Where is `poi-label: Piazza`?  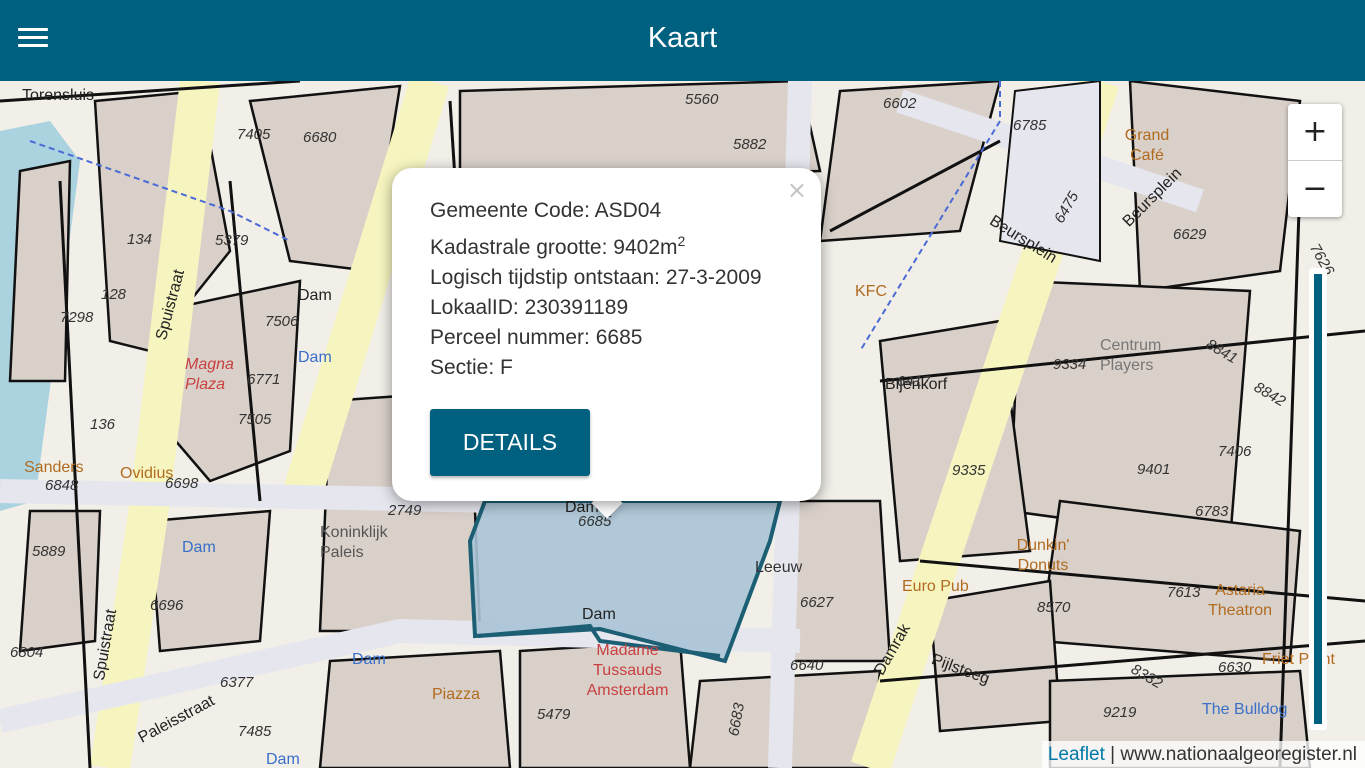 poi-label: Piazza is located at coordinates (456, 694).